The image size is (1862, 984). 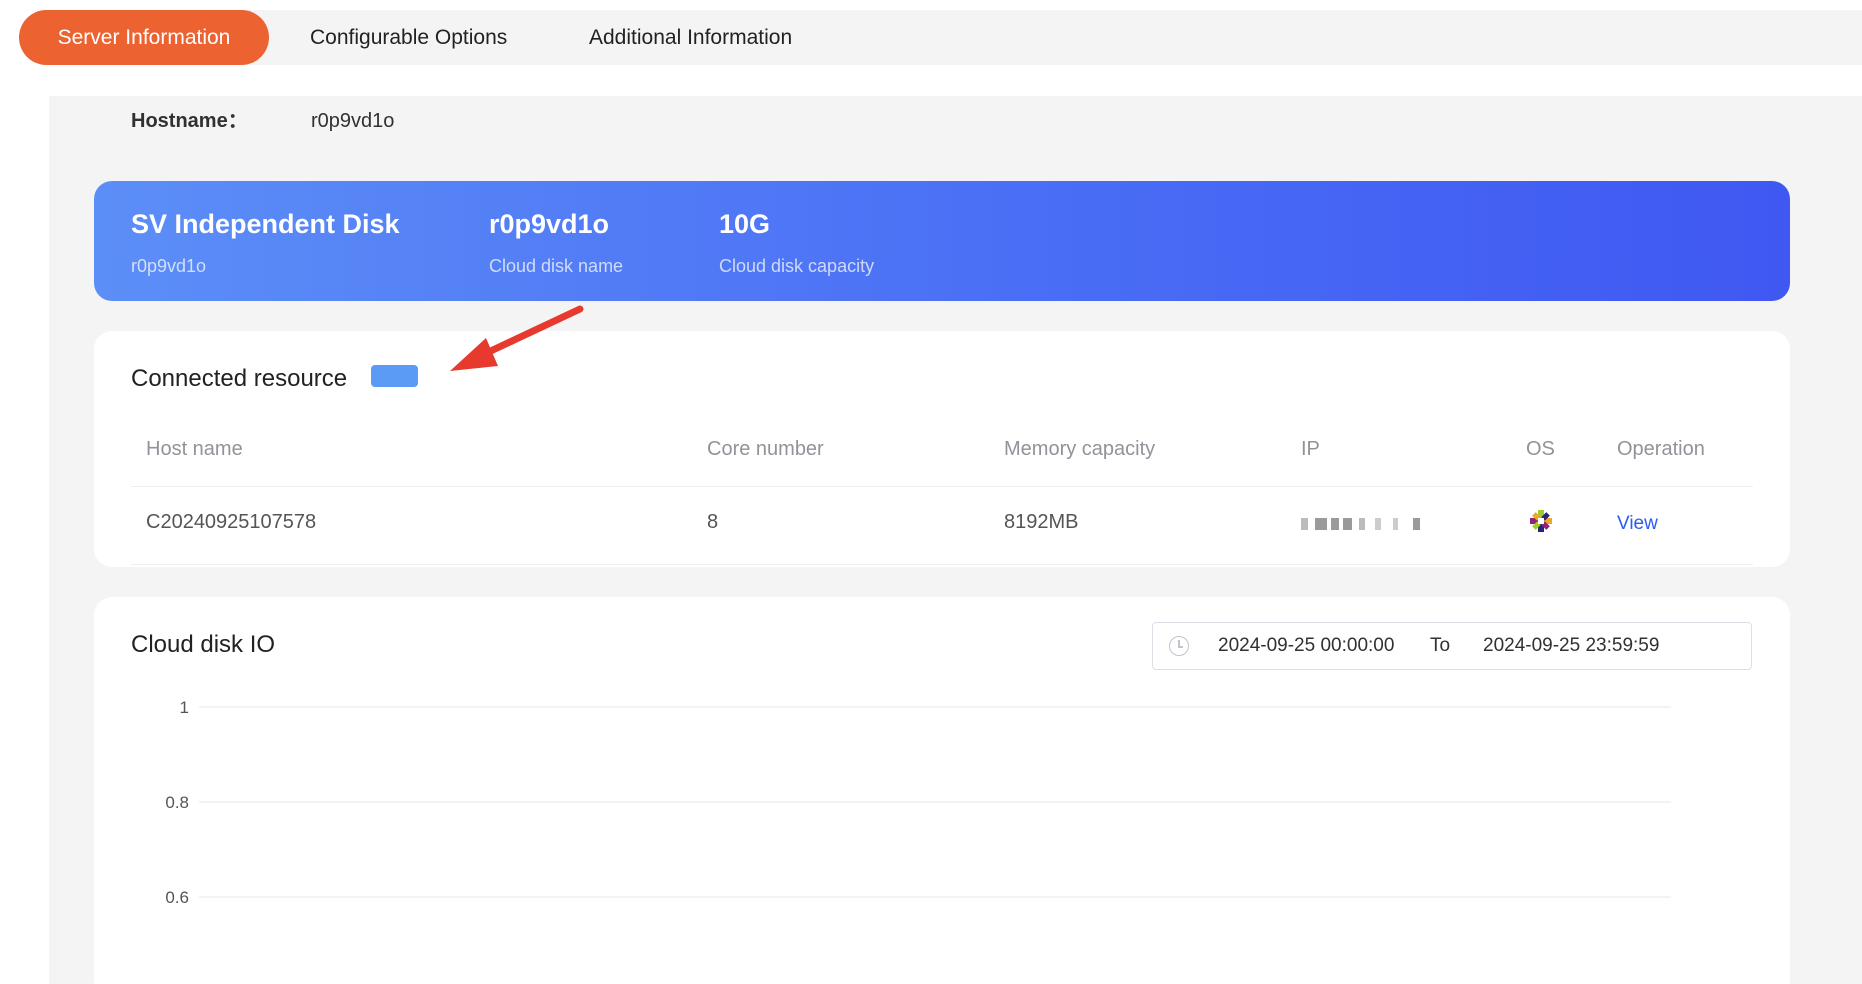 I want to click on table-row-divider, so click(x=942, y=564).